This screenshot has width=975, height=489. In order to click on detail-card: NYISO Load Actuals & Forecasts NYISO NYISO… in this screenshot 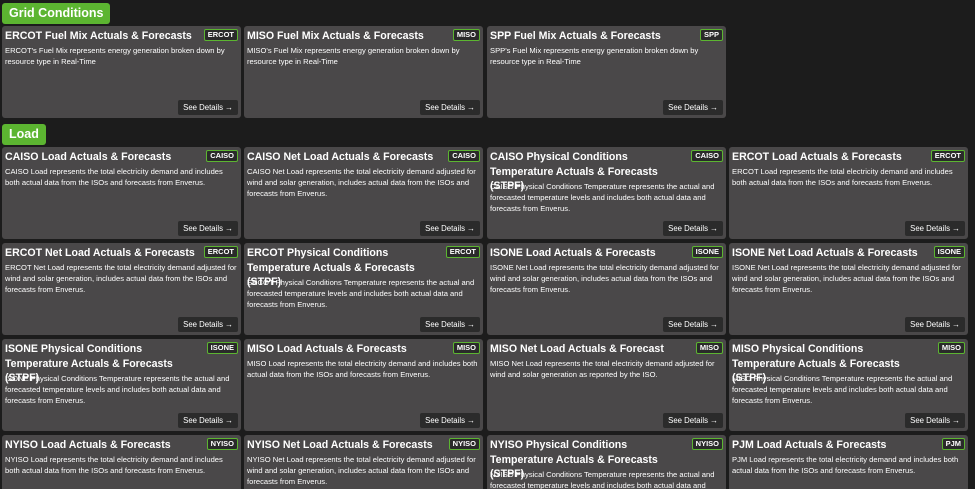, I will do `click(121, 462)`.